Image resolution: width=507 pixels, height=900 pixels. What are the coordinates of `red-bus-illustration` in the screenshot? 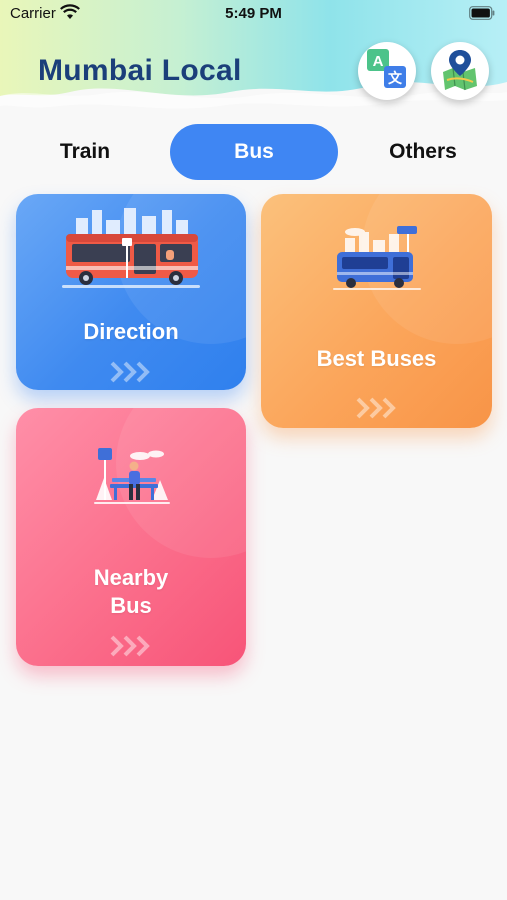 It's located at (131, 248).